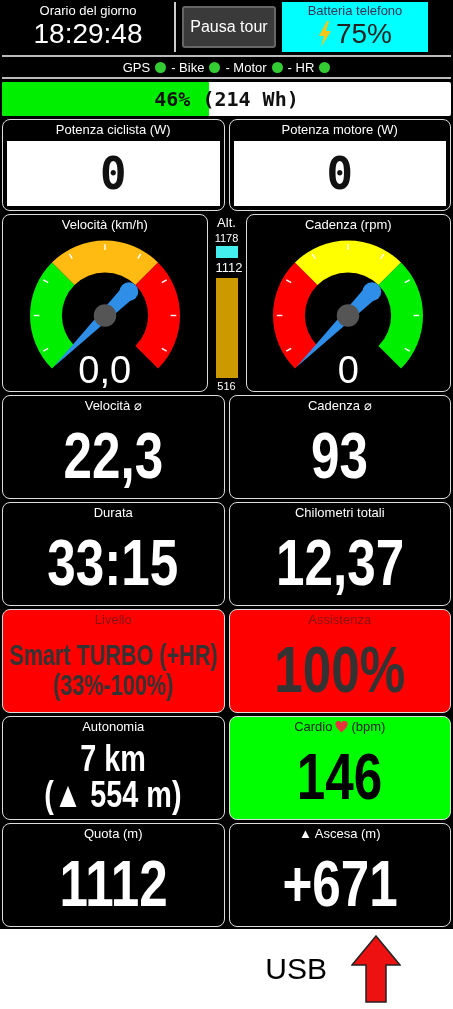 This screenshot has width=453, height=1009. Describe the element at coordinates (113, 685) in the screenshot. I see `tile-value: (33%-100%)` at that location.